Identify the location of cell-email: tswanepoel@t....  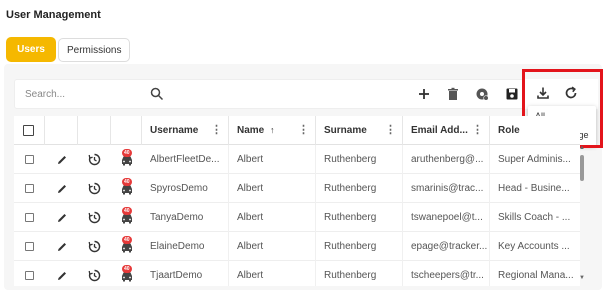
(446, 217).